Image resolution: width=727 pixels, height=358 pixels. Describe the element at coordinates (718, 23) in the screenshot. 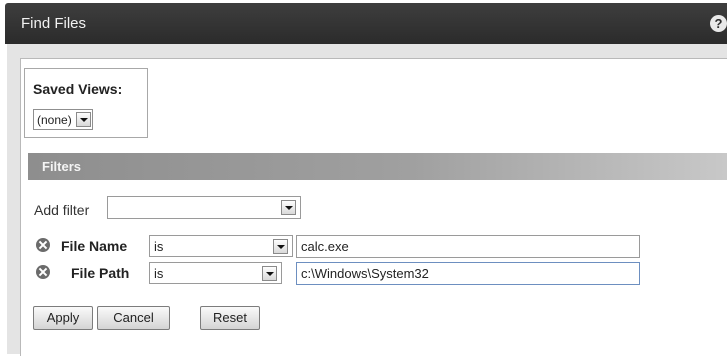

I see `help-icon: ?` at that location.